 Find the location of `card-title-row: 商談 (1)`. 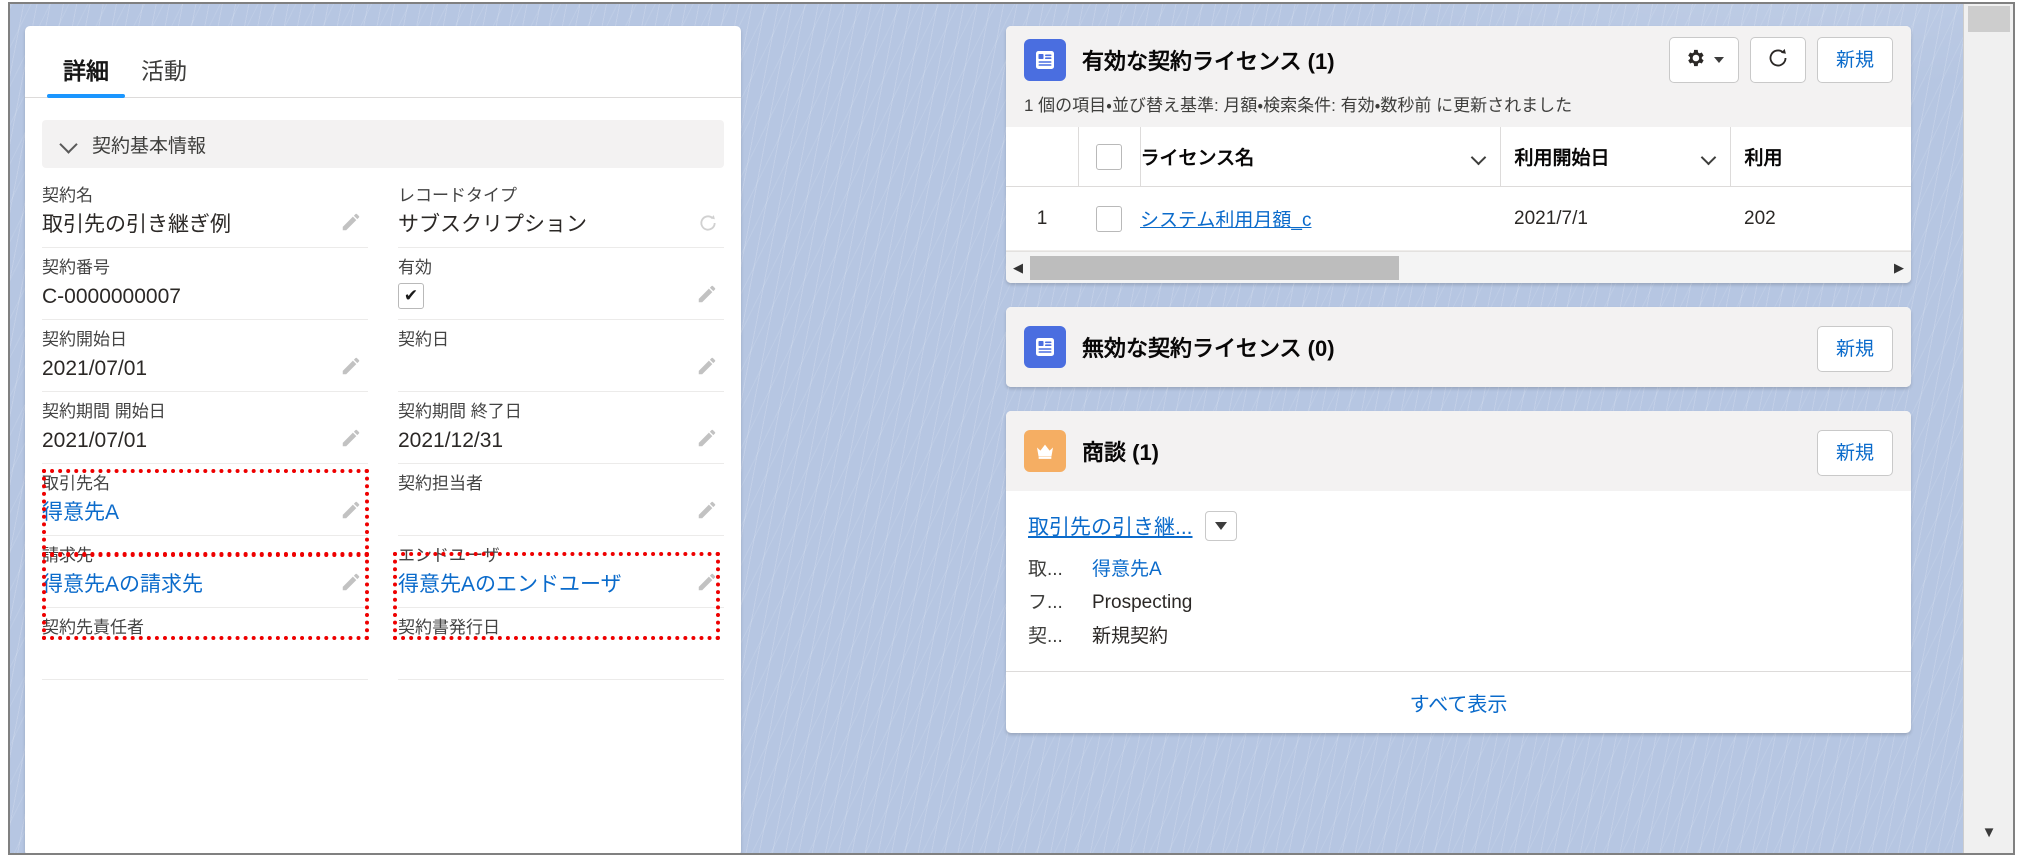

card-title-row: 商談 (1) is located at coordinates (1458, 451).